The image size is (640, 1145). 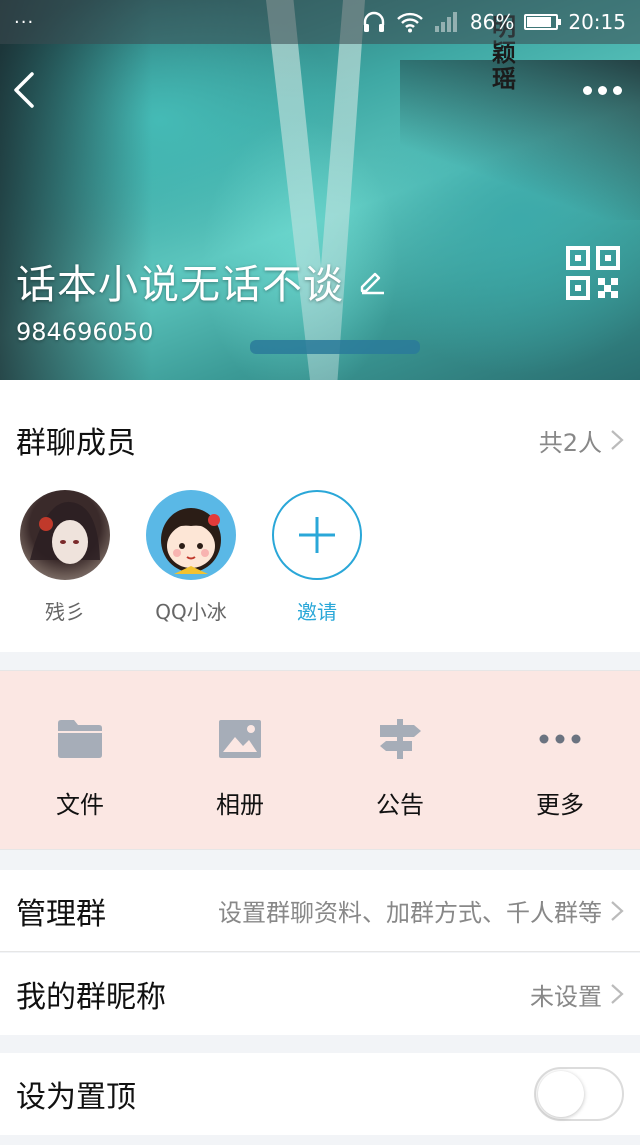 I want to click on member-list: 残彡 QQ小冰 邀请, so click(x=190, y=557).